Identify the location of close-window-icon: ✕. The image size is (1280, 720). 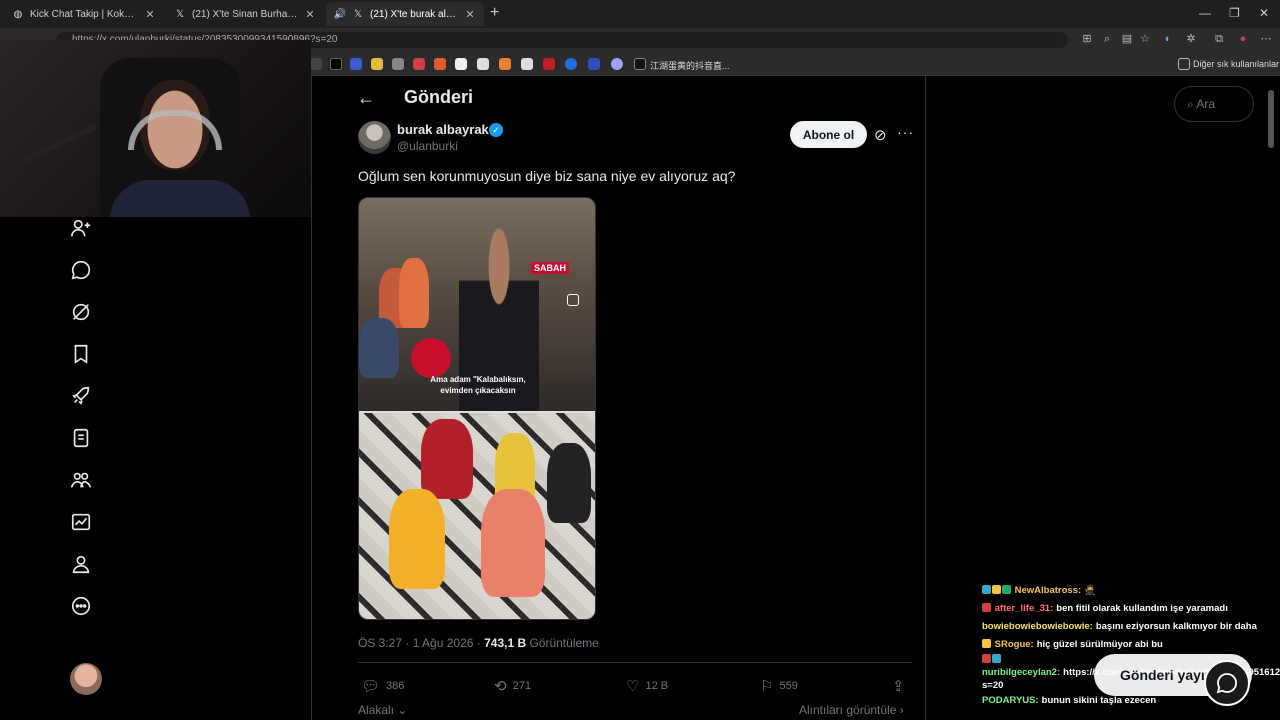
(1264, 13).